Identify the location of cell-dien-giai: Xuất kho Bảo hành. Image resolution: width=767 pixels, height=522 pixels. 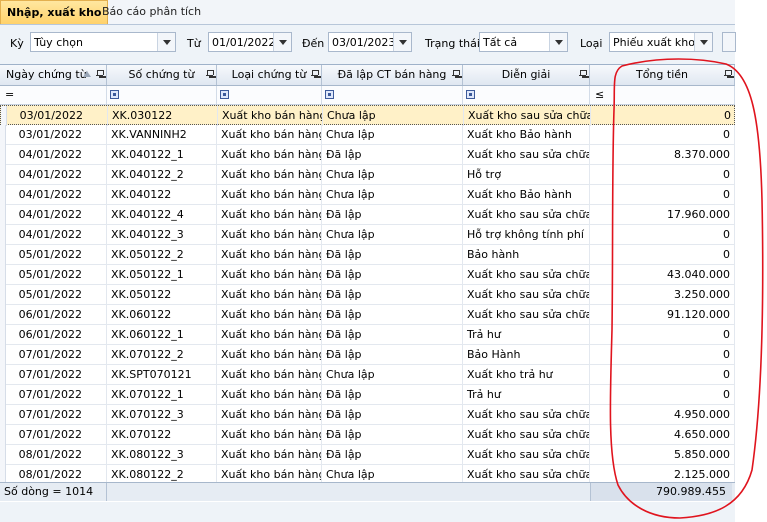
(526, 195).